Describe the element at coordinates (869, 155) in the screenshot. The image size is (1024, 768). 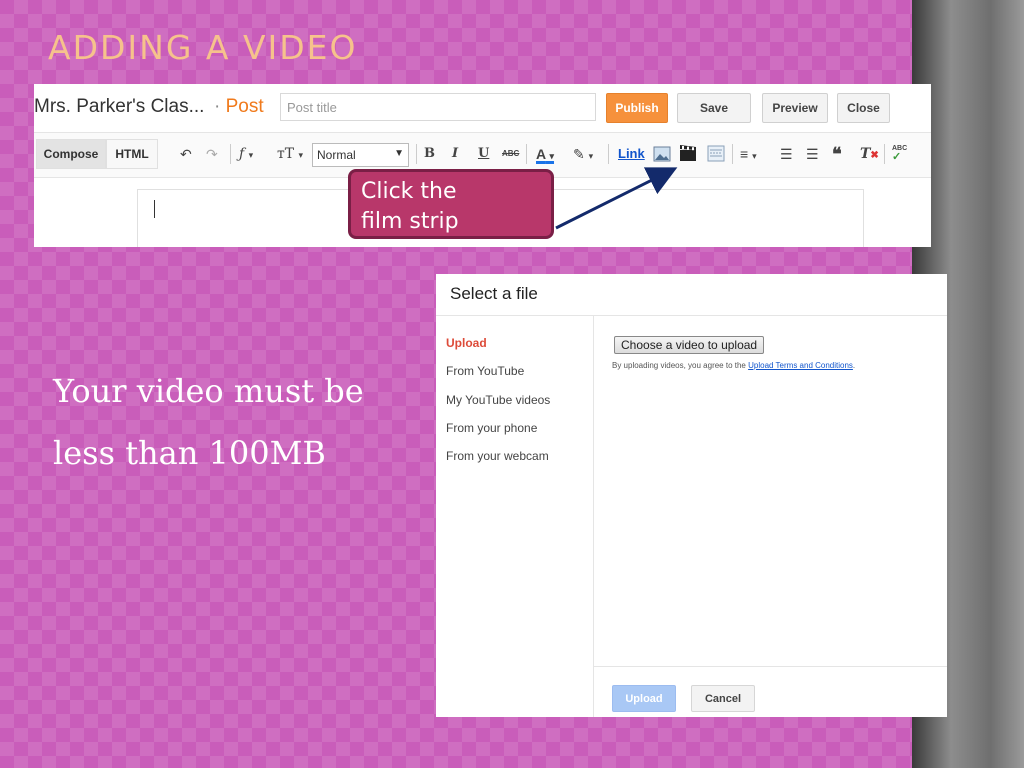
I see `clear-formatting-icon: T✖` at that location.